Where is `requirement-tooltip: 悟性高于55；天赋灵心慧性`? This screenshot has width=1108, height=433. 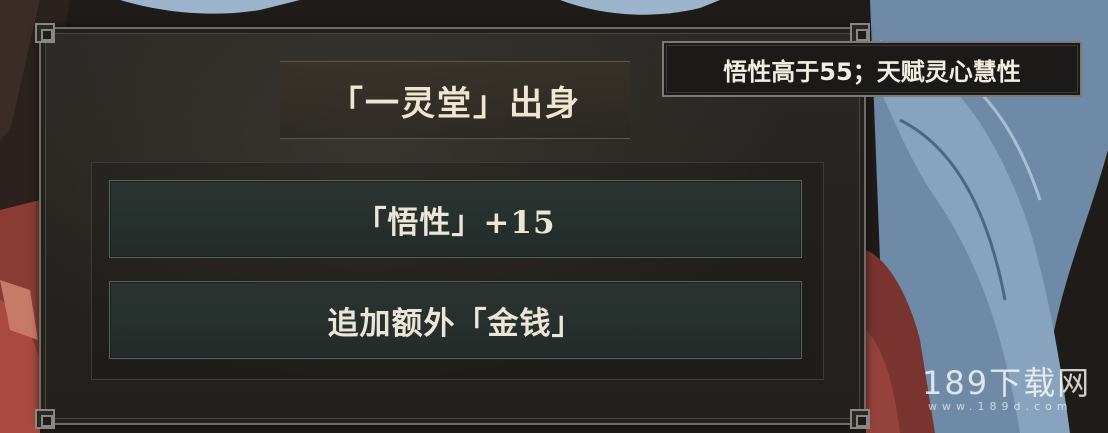
requirement-tooltip: 悟性高于55；天赋灵心慧性 is located at coordinates (872, 69).